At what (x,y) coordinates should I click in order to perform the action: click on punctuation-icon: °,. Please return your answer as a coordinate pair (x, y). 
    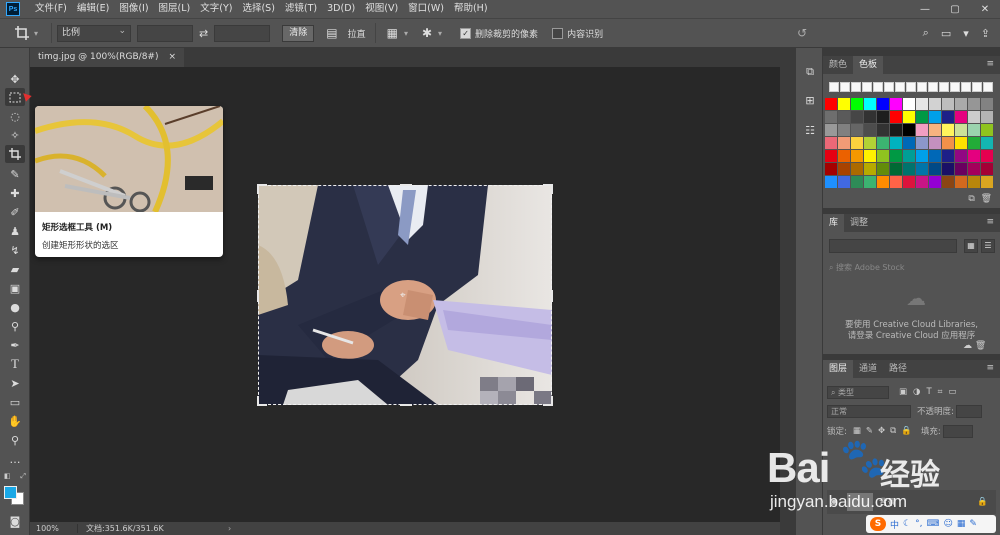
    Looking at the image, I should click on (918, 524).